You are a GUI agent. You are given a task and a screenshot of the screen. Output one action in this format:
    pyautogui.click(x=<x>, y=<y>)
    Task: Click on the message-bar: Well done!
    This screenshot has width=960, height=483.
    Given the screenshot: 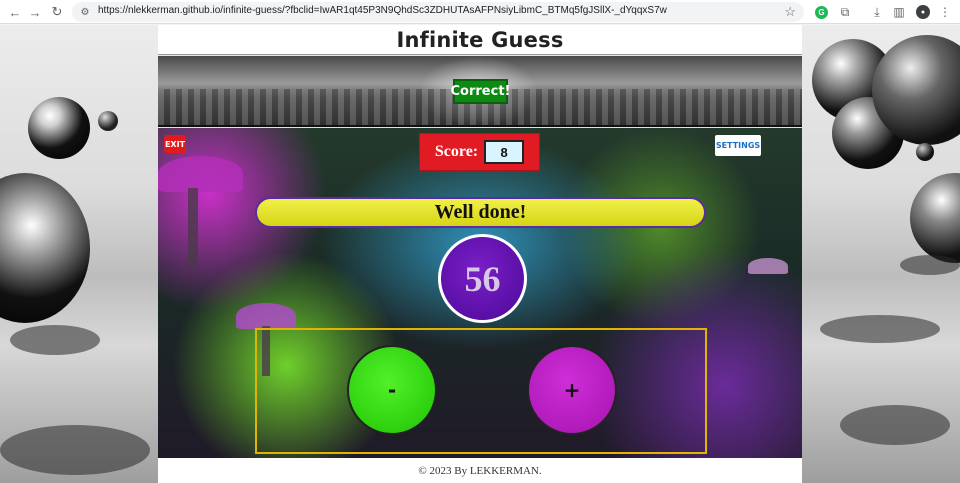 What is the action you would take?
    pyautogui.click(x=480, y=212)
    